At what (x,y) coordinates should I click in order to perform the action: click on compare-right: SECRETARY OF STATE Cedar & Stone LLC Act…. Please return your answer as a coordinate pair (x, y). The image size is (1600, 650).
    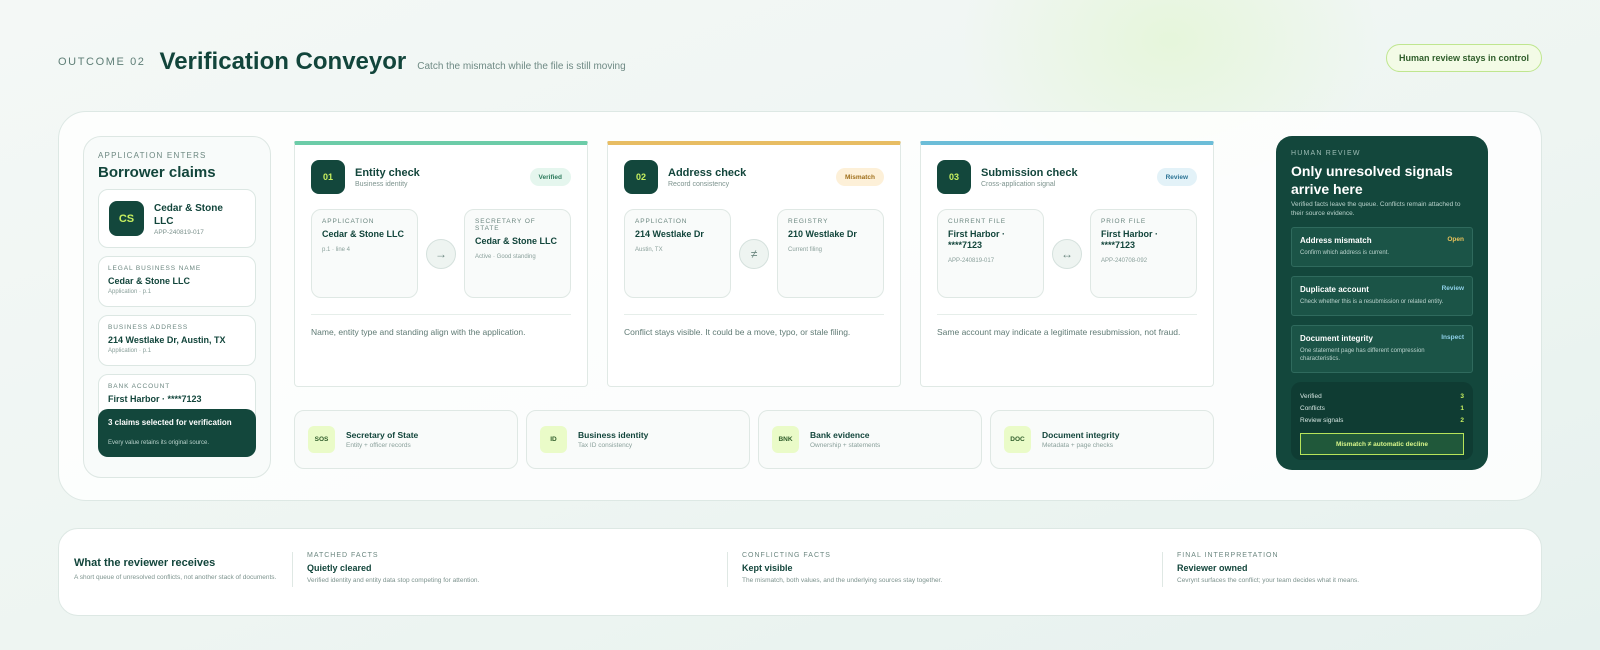
    Looking at the image, I should click on (517, 253).